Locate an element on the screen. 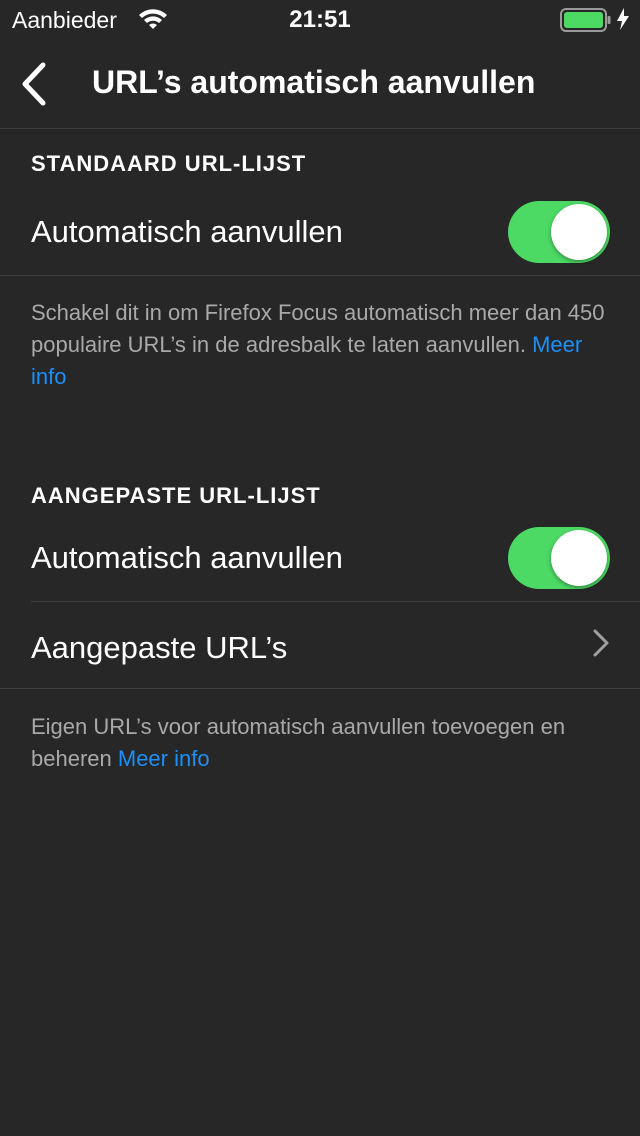 The height and width of the screenshot is (1136, 640). chevron-left-icon is located at coordinates (34, 84).